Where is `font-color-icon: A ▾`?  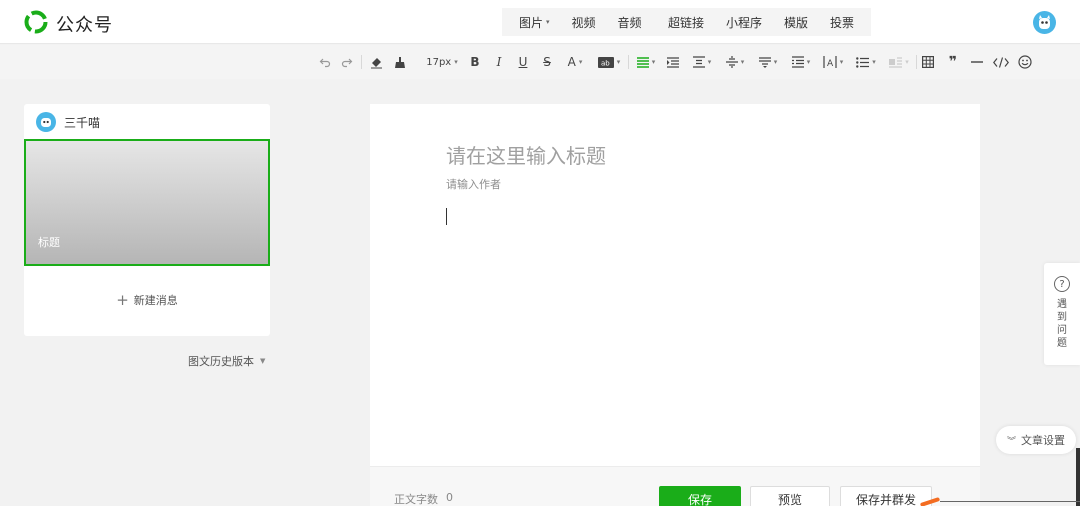 font-color-icon: A ▾ is located at coordinates (575, 62).